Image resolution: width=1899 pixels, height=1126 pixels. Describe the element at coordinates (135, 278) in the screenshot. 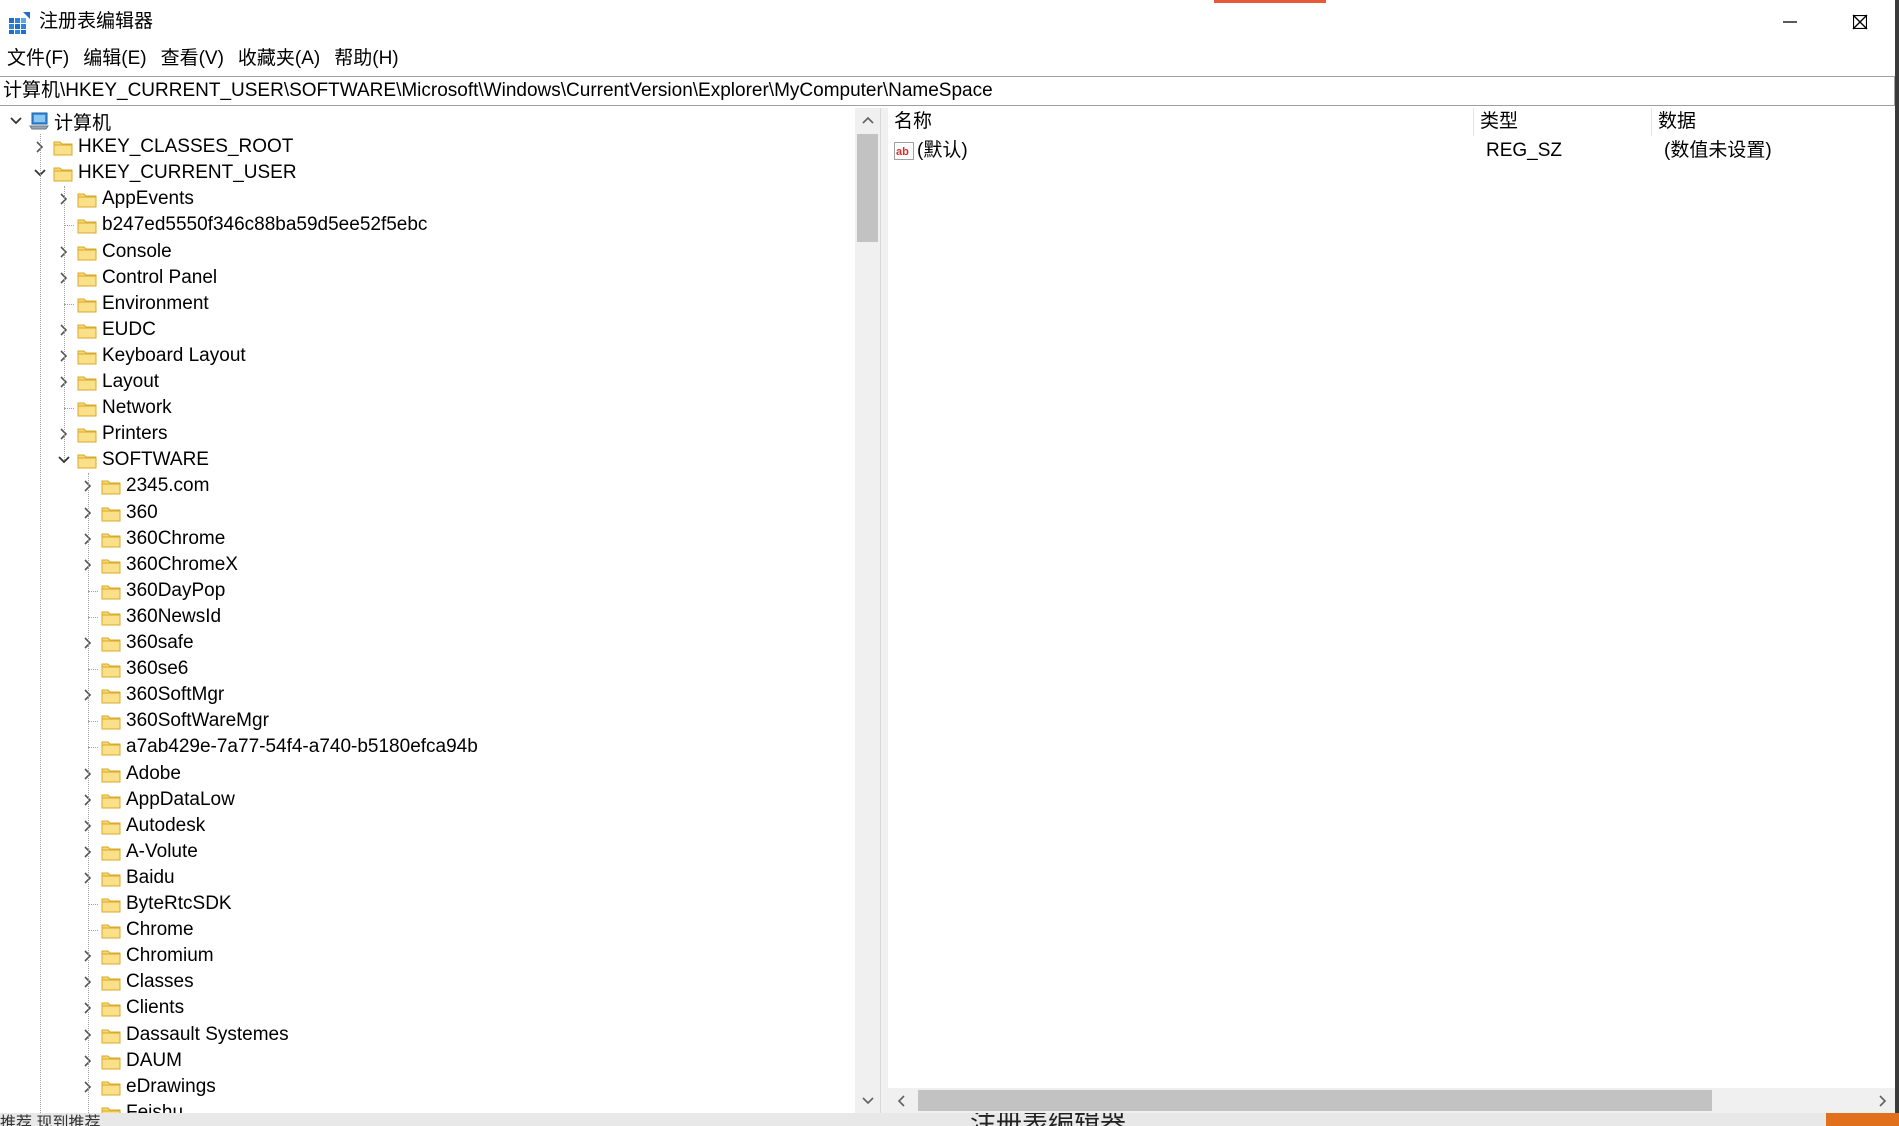

I see `tree-node: Control Panel` at that location.